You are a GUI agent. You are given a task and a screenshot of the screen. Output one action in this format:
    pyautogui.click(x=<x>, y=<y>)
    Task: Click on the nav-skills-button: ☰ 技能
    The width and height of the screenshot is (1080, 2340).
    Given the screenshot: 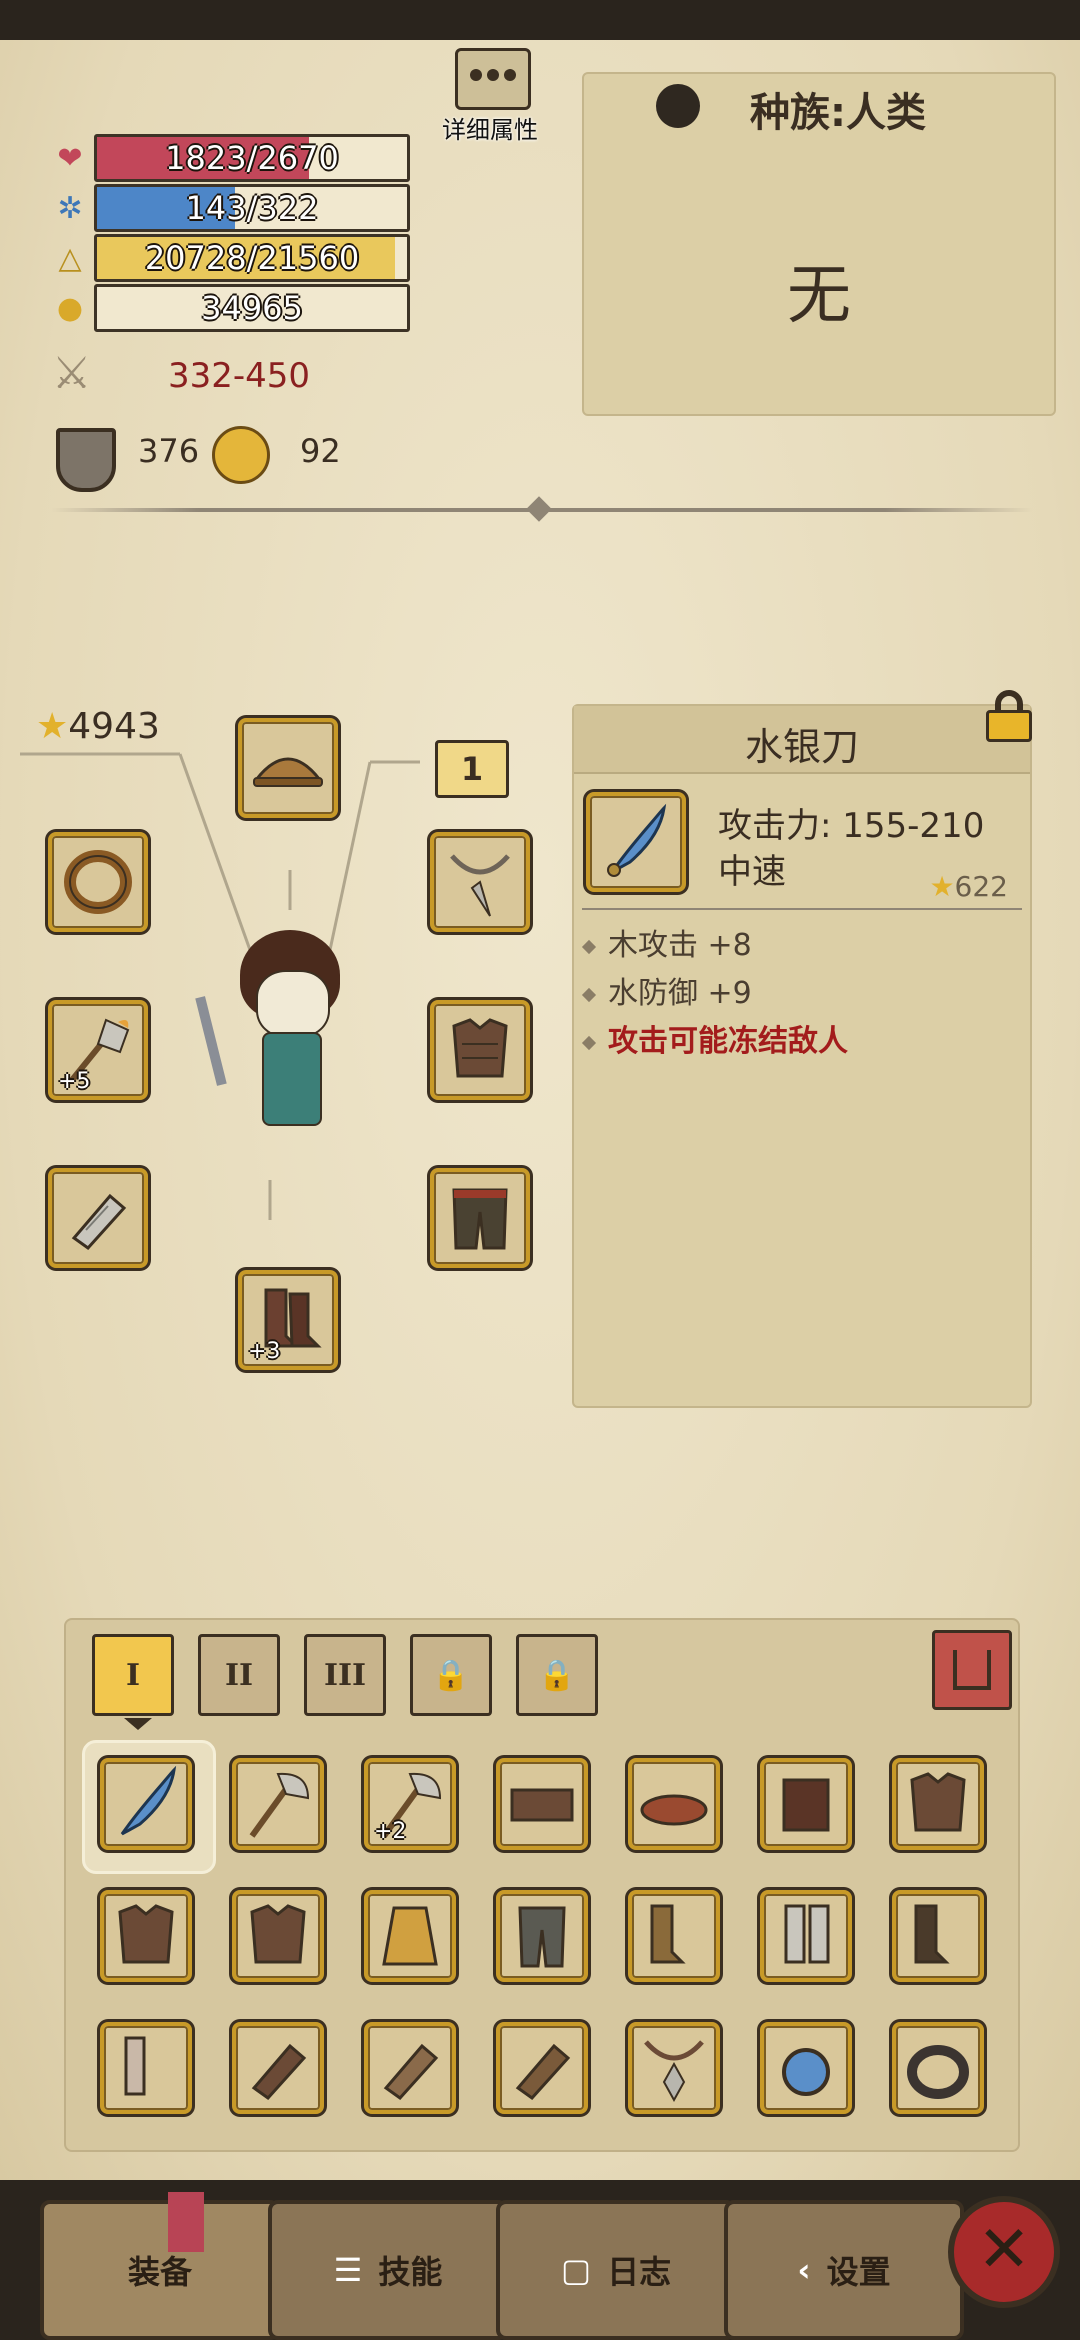 What is the action you would take?
    pyautogui.click(x=388, y=2270)
    